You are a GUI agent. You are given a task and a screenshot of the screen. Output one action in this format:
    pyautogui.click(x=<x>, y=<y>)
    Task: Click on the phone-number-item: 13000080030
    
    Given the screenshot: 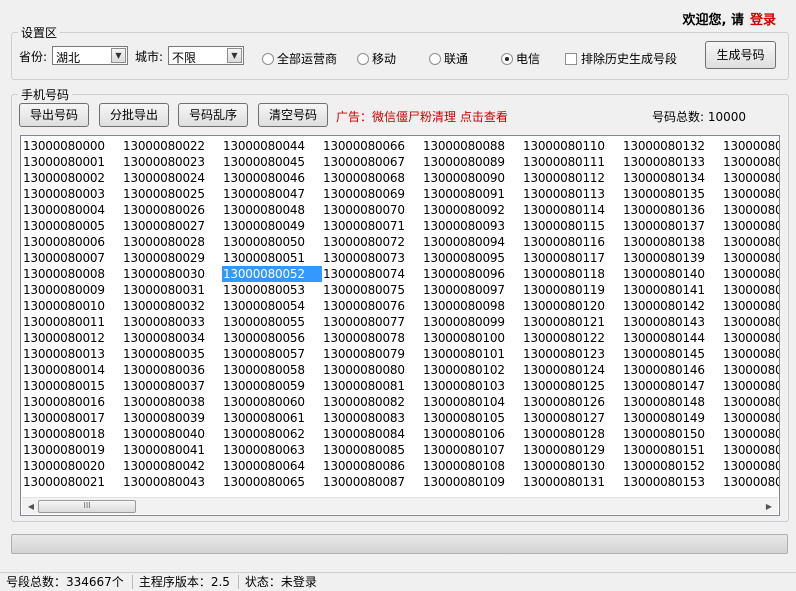 What is the action you would take?
    pyautogui.click(x=172, y=274)
    